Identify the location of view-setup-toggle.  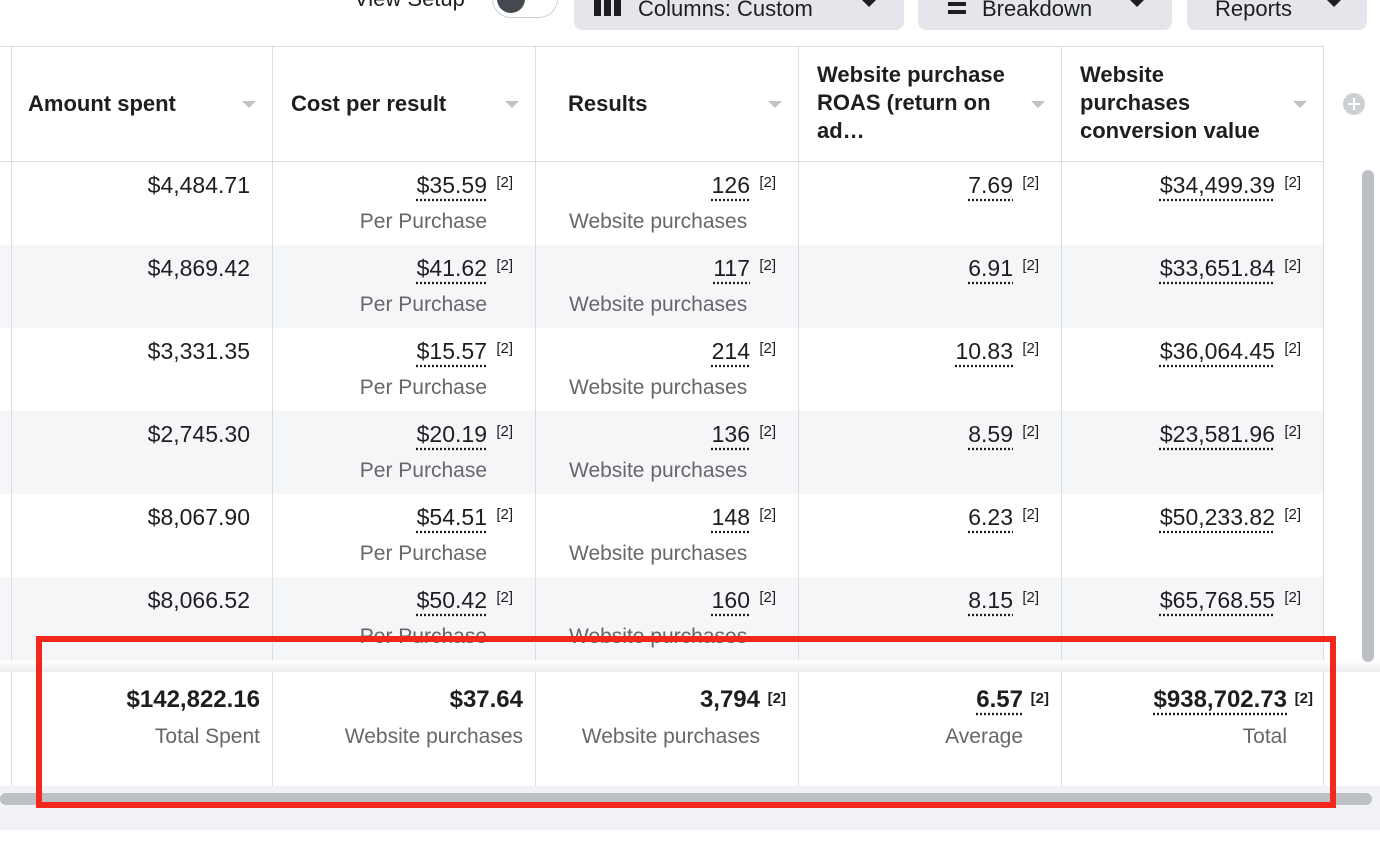
(525, 9).